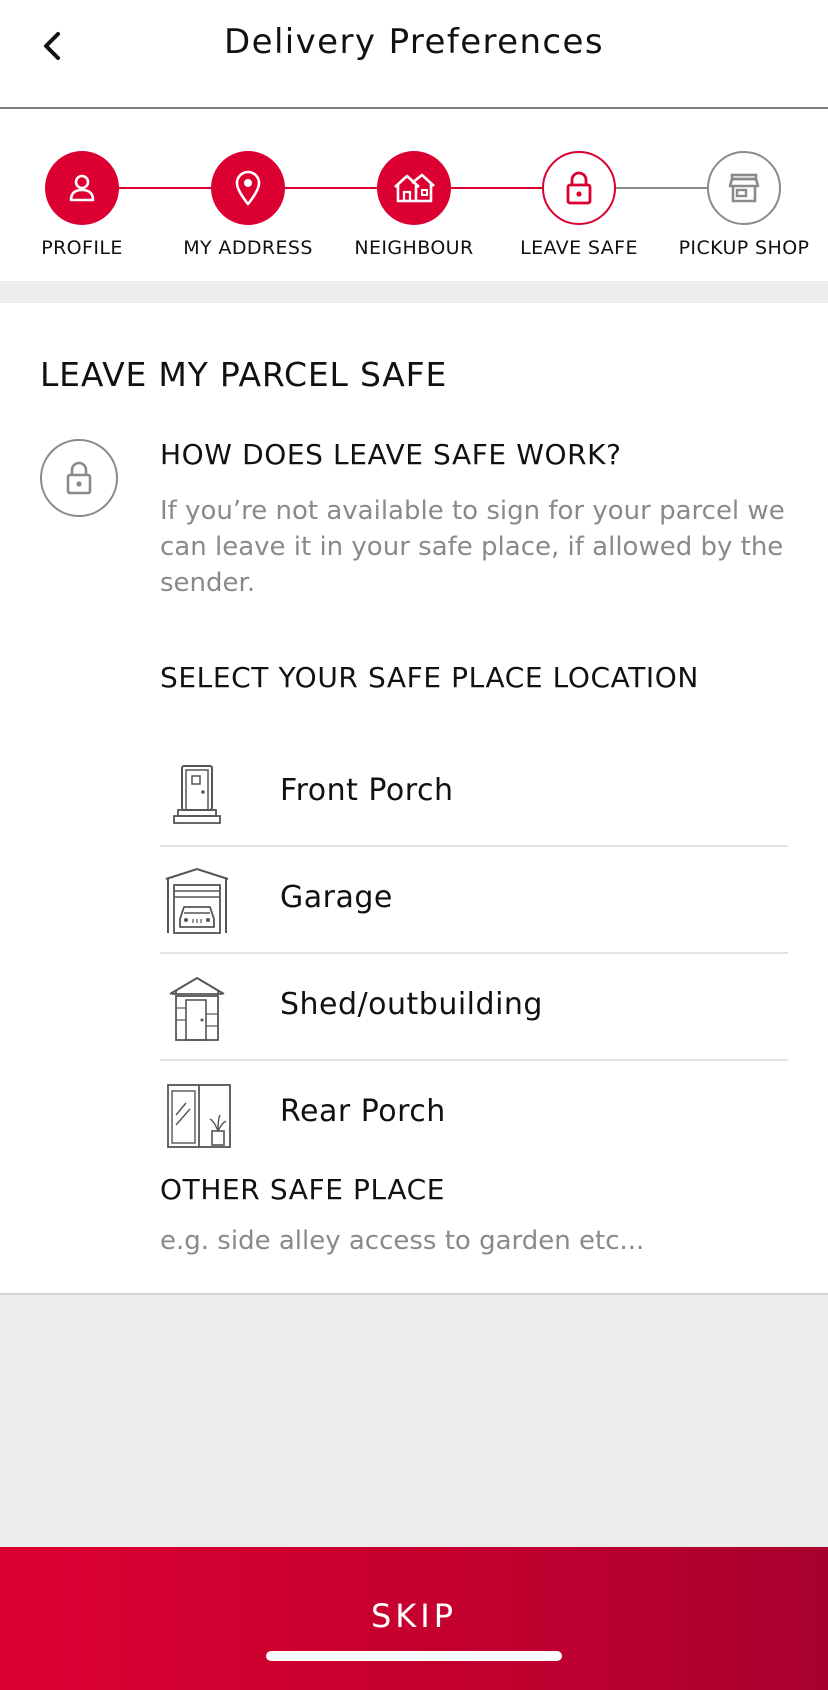  Describe the element at coordinates (197, 1009) in the screenshot. I see `shed-icon` at that location.